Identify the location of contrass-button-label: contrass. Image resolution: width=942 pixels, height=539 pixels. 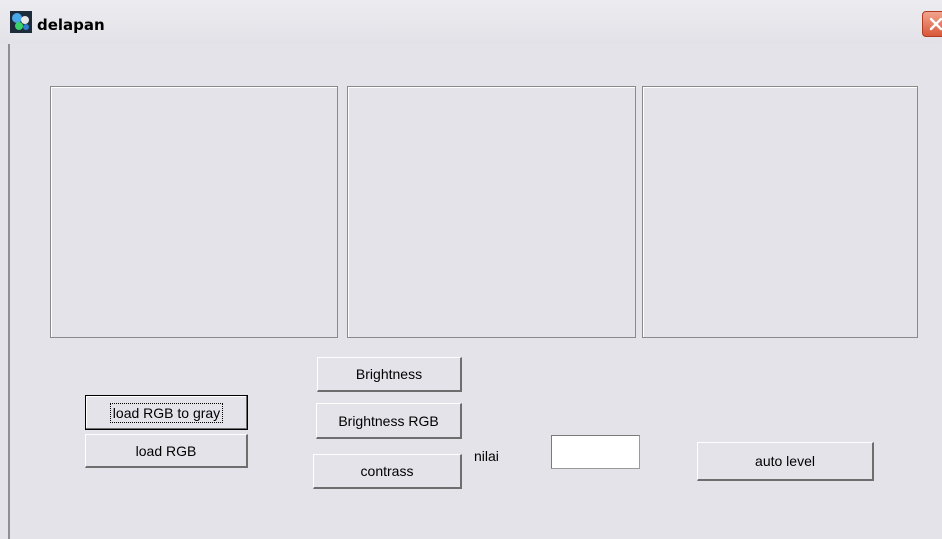
(387, 471).